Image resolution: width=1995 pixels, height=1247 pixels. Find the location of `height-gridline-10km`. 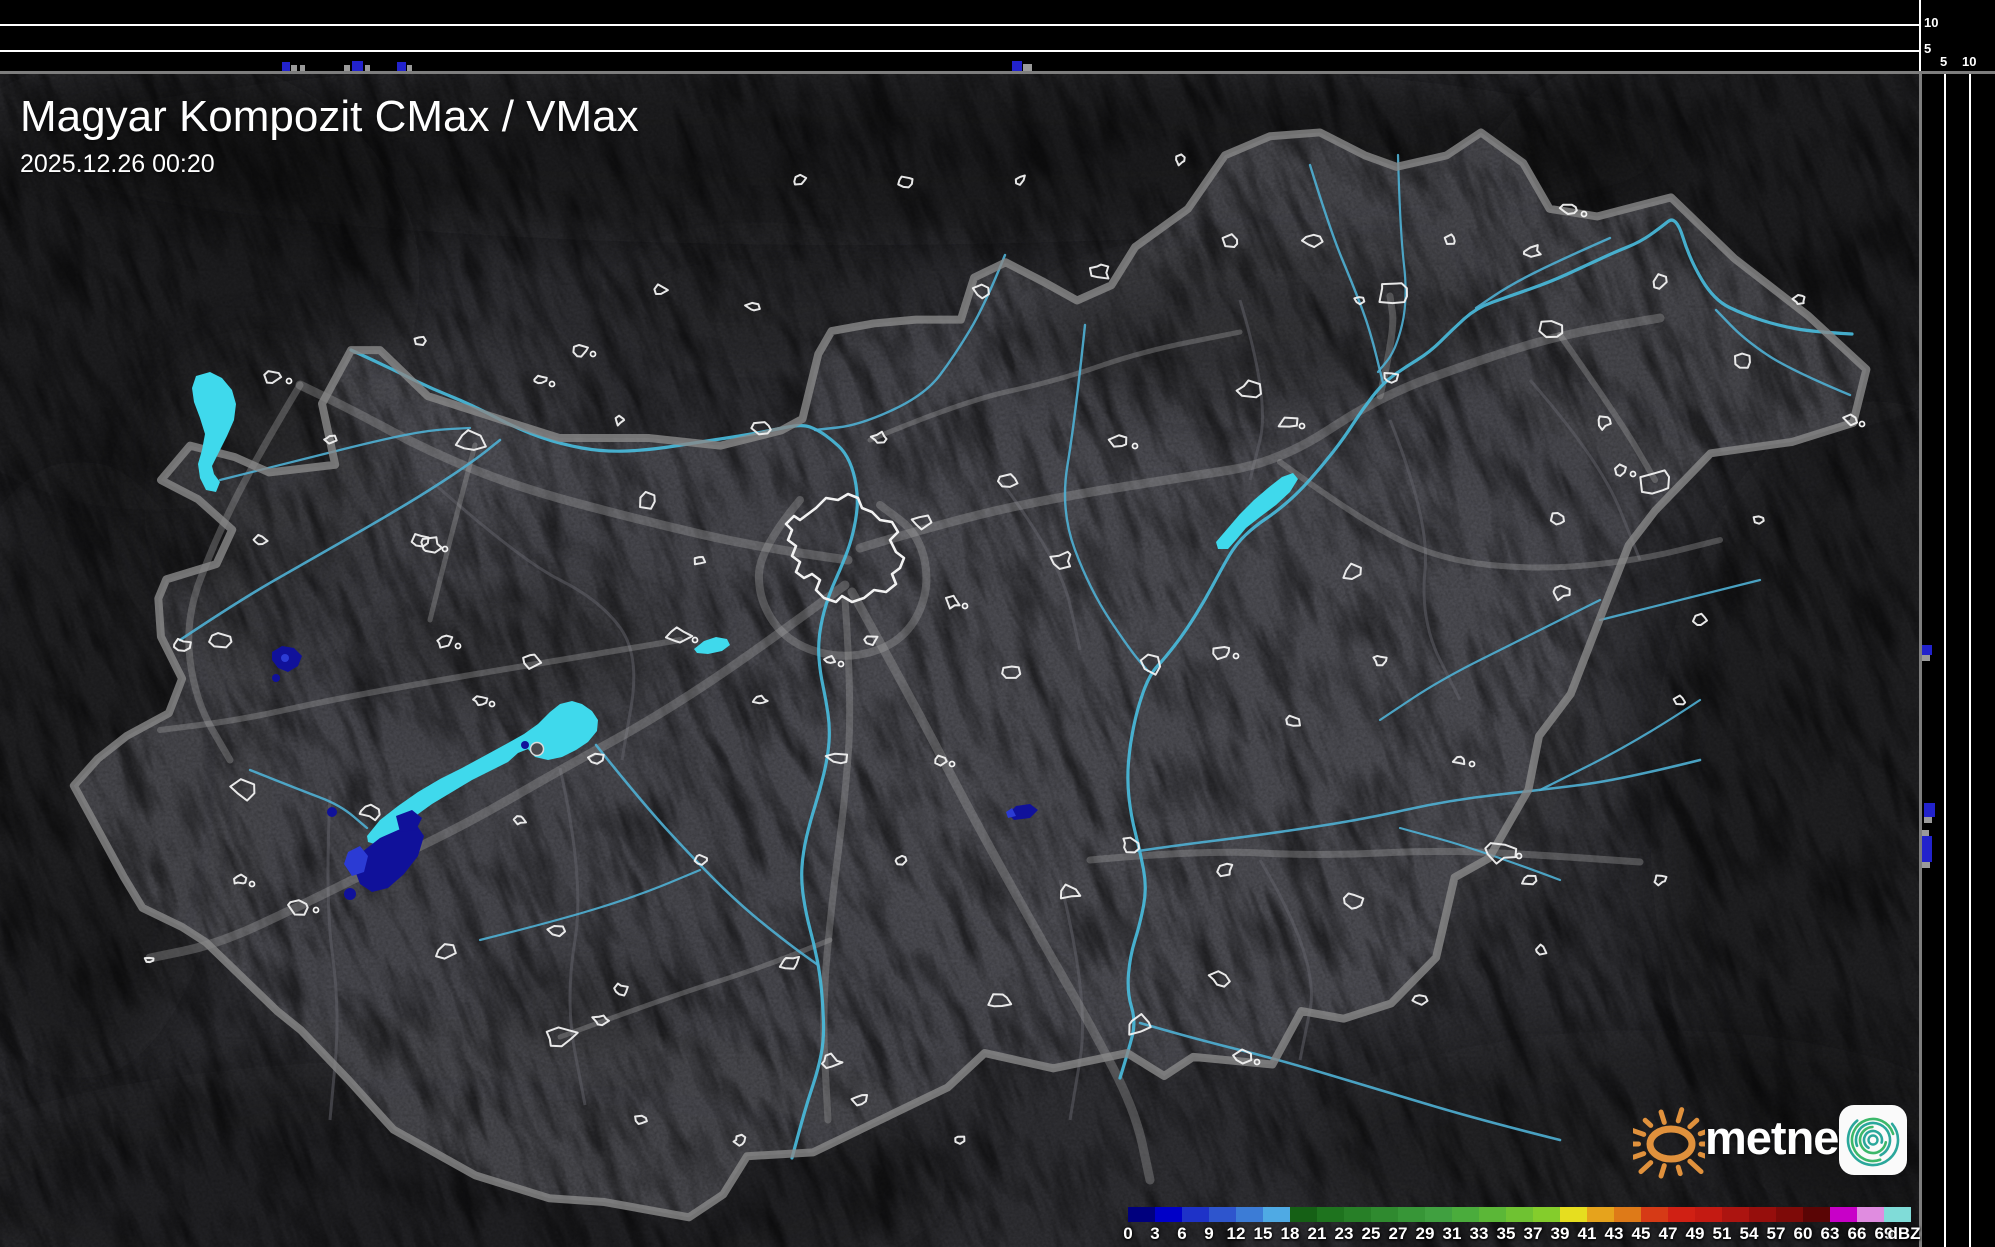

height-gridline-10km is located at coordinates (960, 25).